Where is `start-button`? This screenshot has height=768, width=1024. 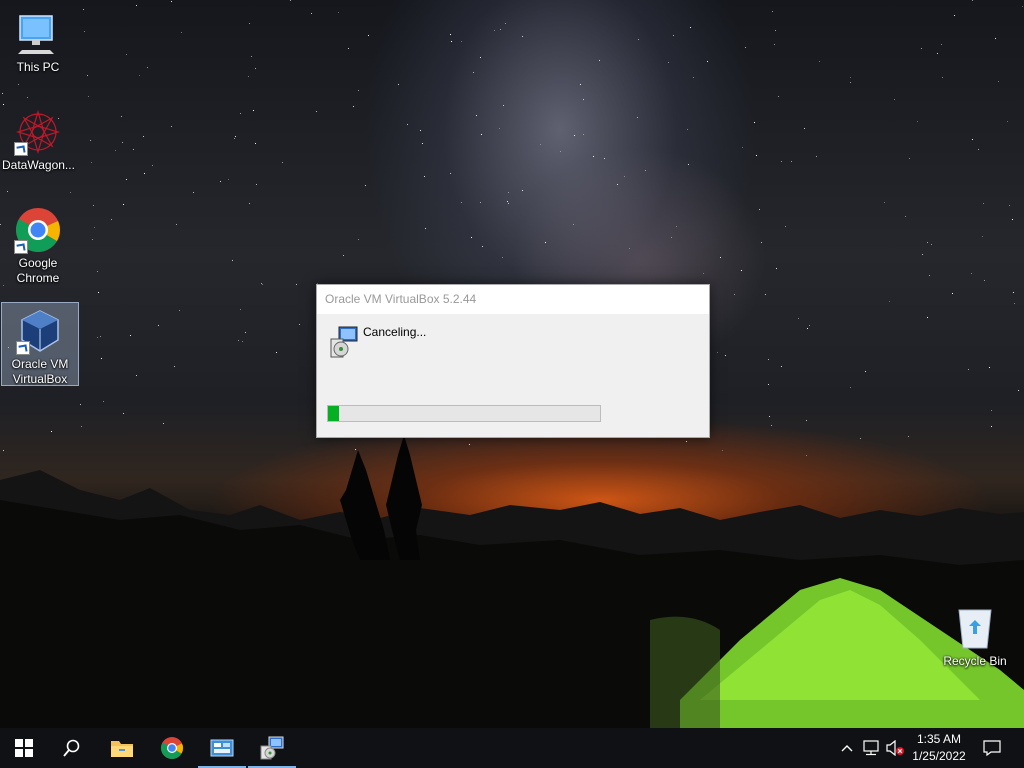
start-button is located at coordinates (24, 748).